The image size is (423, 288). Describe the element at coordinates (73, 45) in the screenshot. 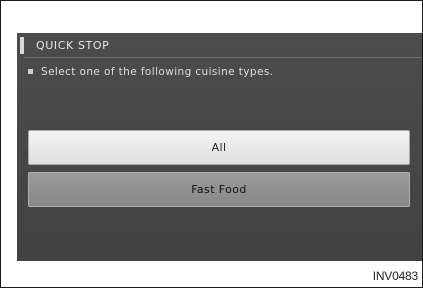

I see `screen-title: QUICK STOP` at that location.